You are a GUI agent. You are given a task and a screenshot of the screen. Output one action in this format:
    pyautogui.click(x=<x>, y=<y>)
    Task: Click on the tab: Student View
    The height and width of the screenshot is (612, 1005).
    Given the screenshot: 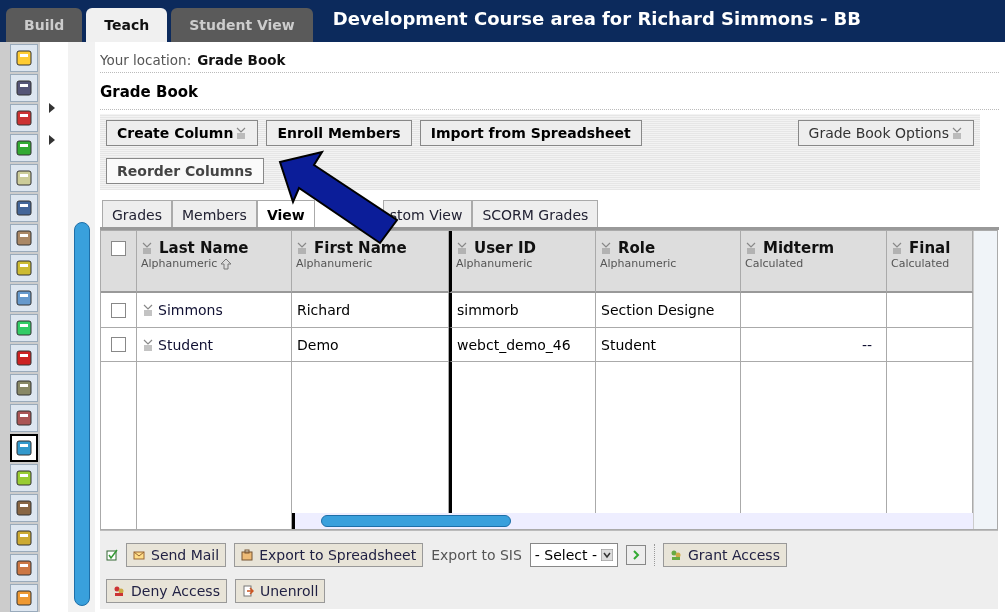 What is the action you would take?
    pyautogui.click(x=242, y=25)
    